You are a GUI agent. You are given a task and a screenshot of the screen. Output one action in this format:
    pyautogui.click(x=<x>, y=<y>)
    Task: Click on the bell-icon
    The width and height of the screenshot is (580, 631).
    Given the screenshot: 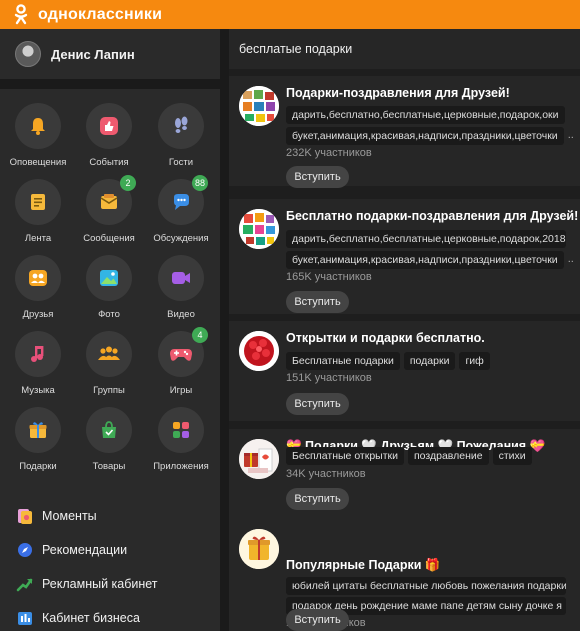 What is the action you would take?
    pyautogui.click(x=38, y=126)
    